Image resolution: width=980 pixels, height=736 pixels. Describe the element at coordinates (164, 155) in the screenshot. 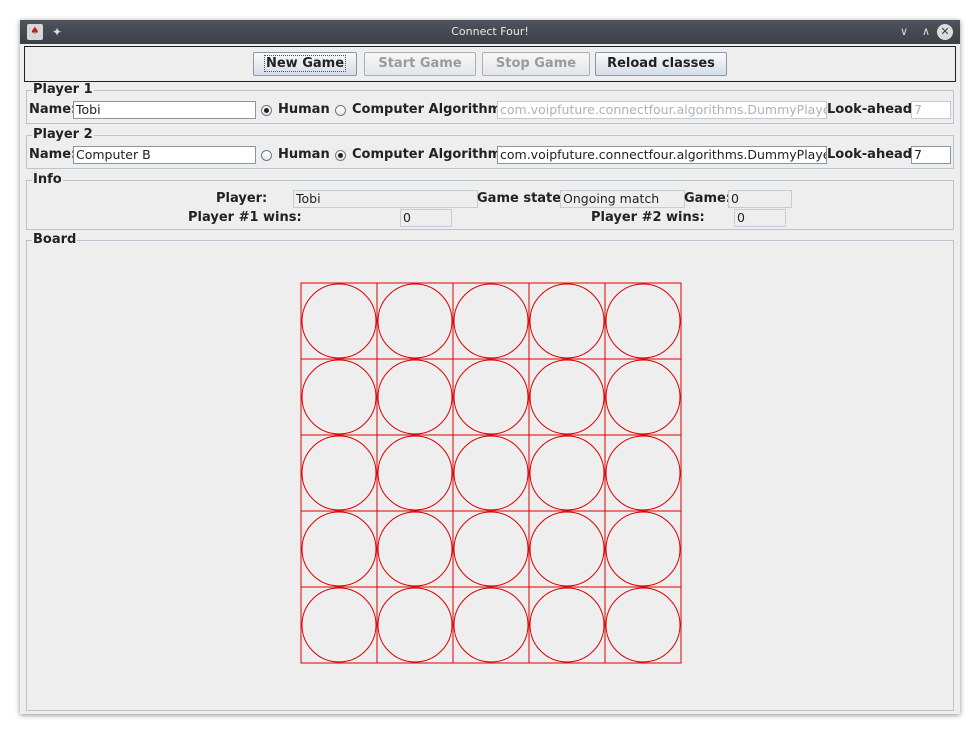

I see `player2-name-input: Computer B` at that location.